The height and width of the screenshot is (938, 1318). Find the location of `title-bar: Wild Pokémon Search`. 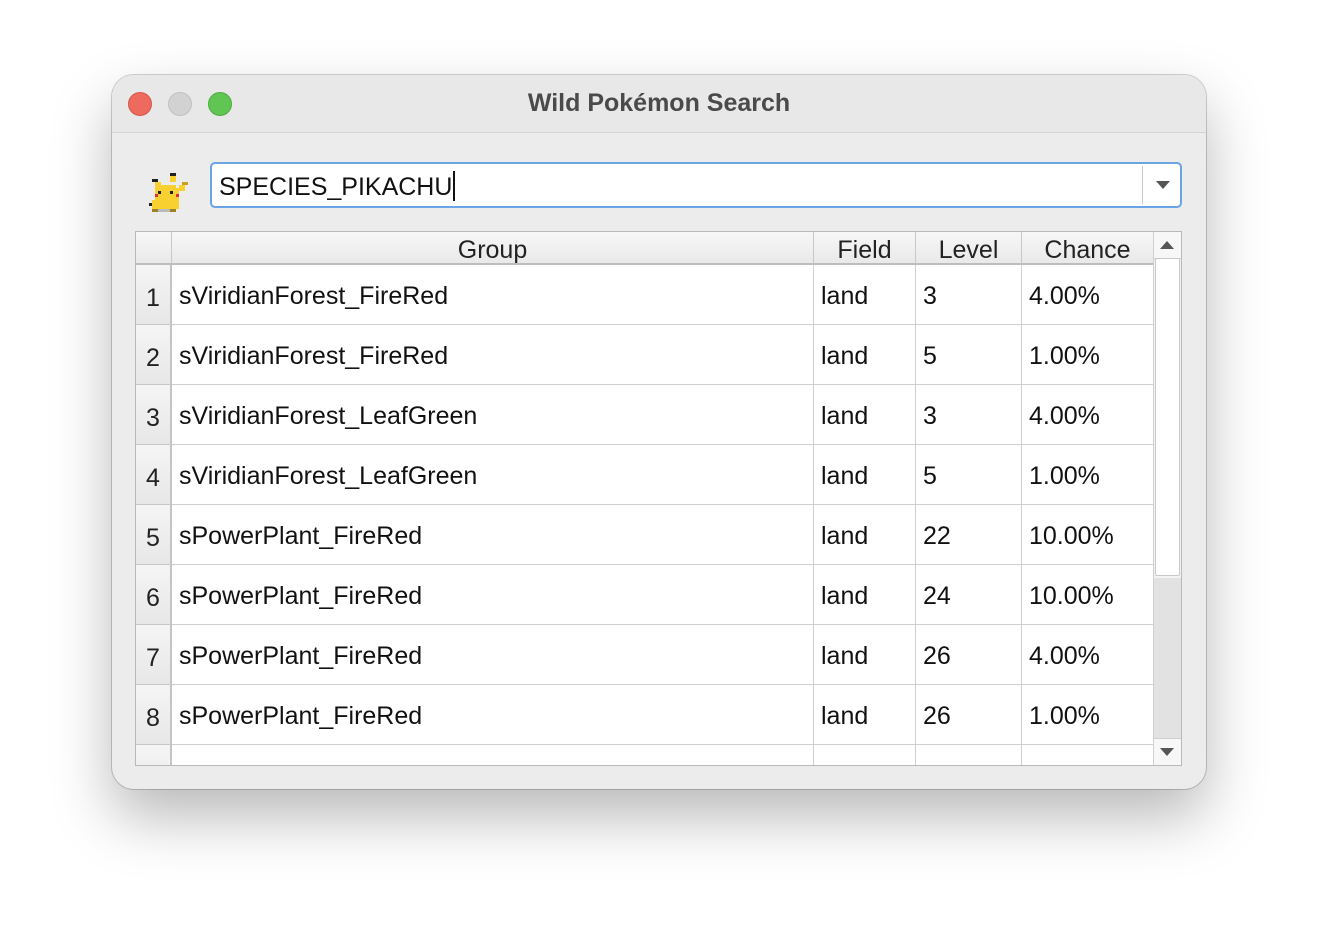

title-bar: Wild Pokémon Search is located at coordinates (659, 104).